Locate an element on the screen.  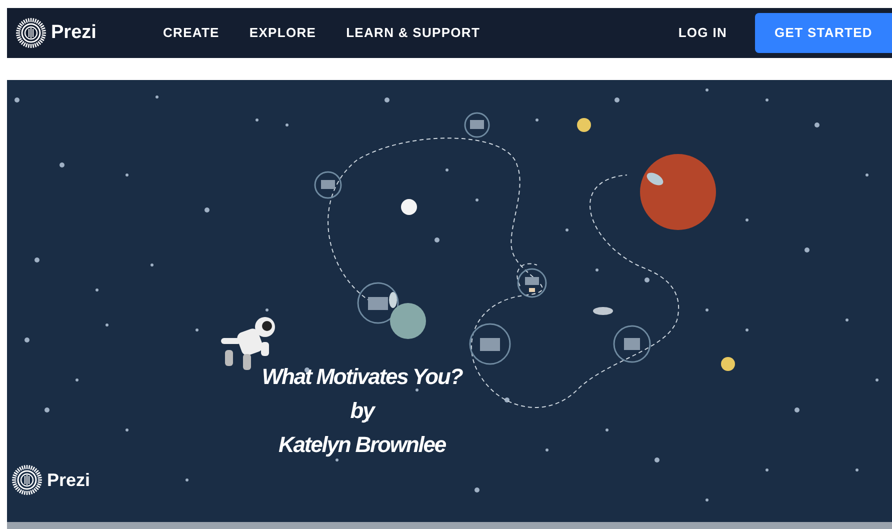
moon-drawing is located at coordinates (409, 207).